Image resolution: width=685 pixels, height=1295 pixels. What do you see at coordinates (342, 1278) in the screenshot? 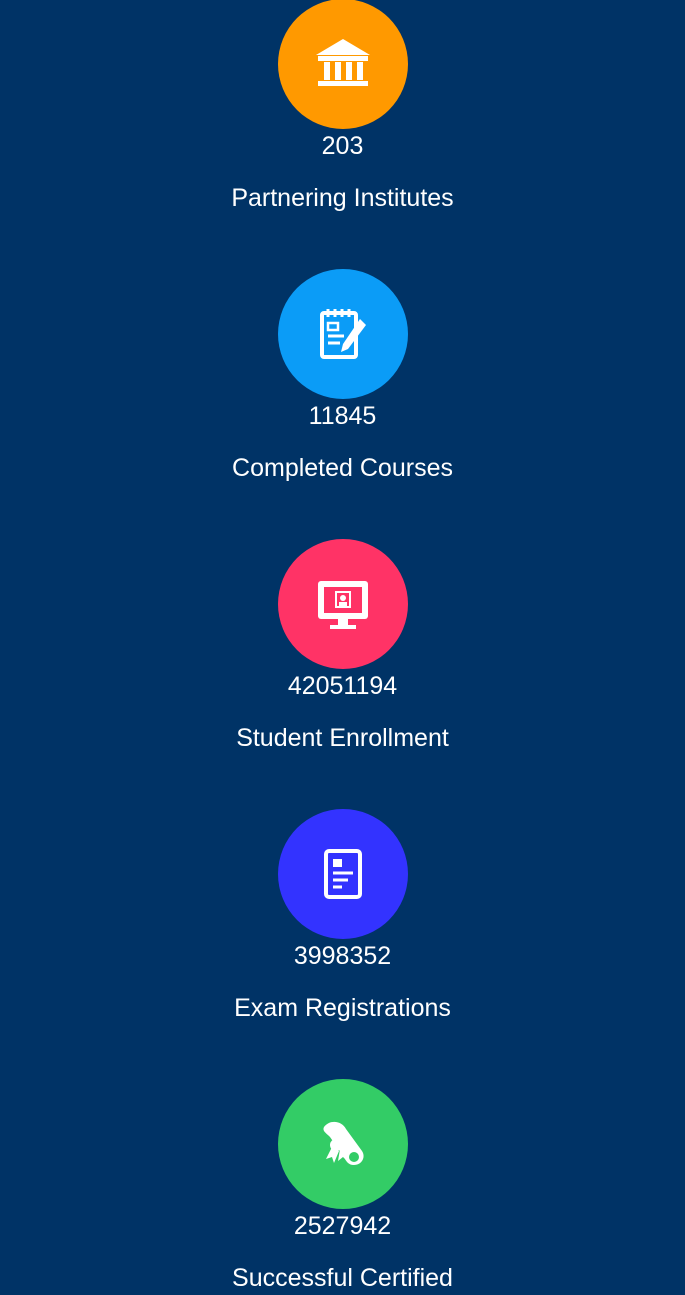
I see `stat-label: Successful Certified` at bounding box center [342, 1278].